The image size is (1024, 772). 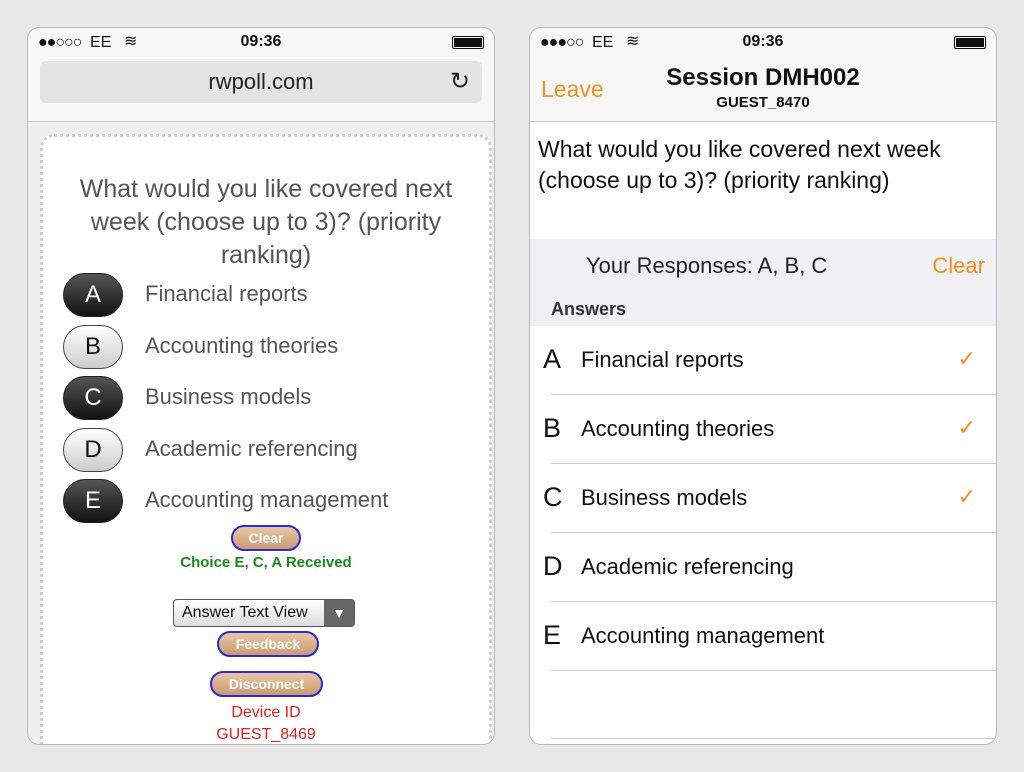 What do you see at coordinates (266, 684) in the screenshot?
I see `disconnect-button: Disconnect` at bounding box center [266, 684].